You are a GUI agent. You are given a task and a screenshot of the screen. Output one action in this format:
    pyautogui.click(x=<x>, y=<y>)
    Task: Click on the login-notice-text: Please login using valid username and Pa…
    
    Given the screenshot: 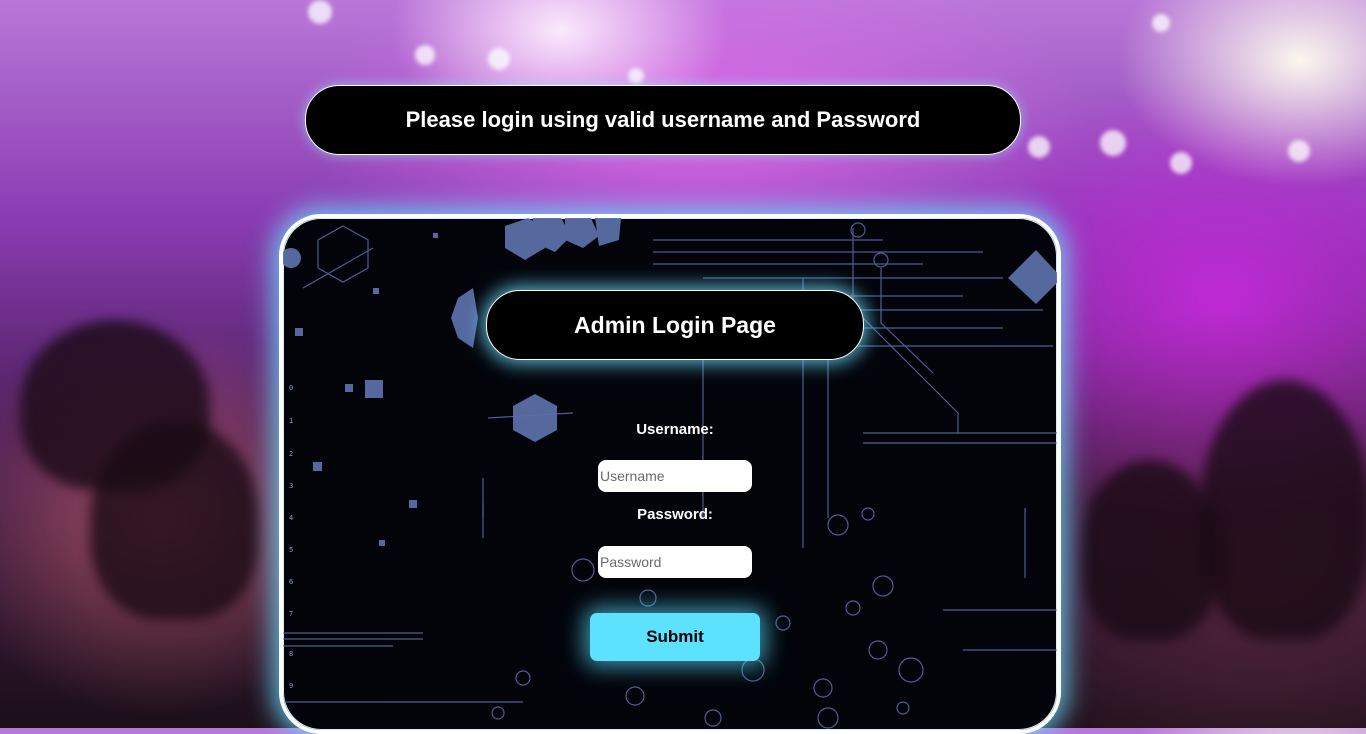 What is the action you would take?
    pyautogui.click(x=663, y=119)
    